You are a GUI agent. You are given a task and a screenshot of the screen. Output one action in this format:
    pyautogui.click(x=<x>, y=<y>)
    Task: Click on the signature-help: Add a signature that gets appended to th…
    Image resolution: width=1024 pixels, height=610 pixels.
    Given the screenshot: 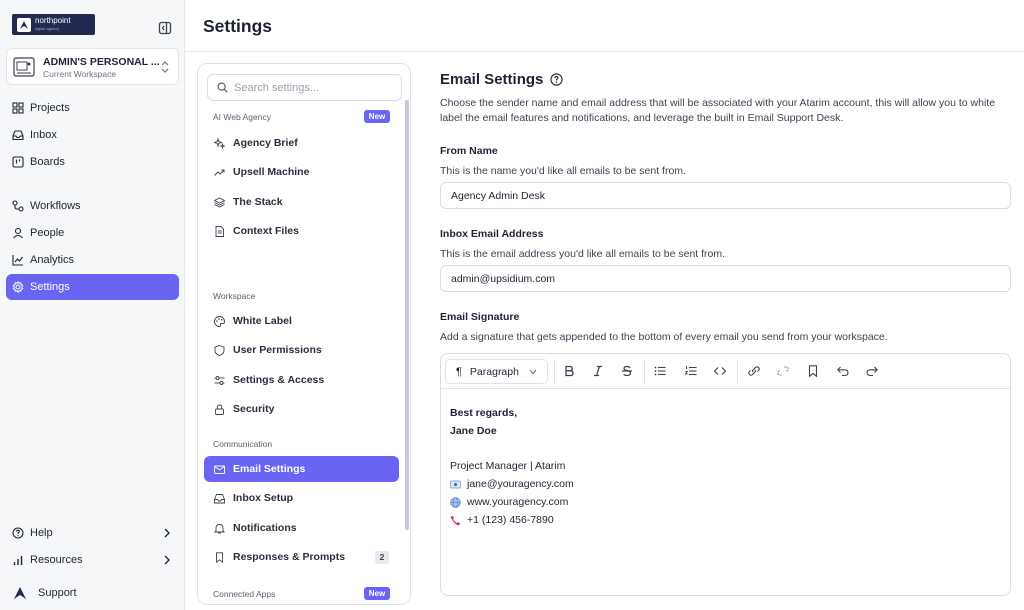 What is the action you would take?
    pyautogui.click(x=664, y=337)
    